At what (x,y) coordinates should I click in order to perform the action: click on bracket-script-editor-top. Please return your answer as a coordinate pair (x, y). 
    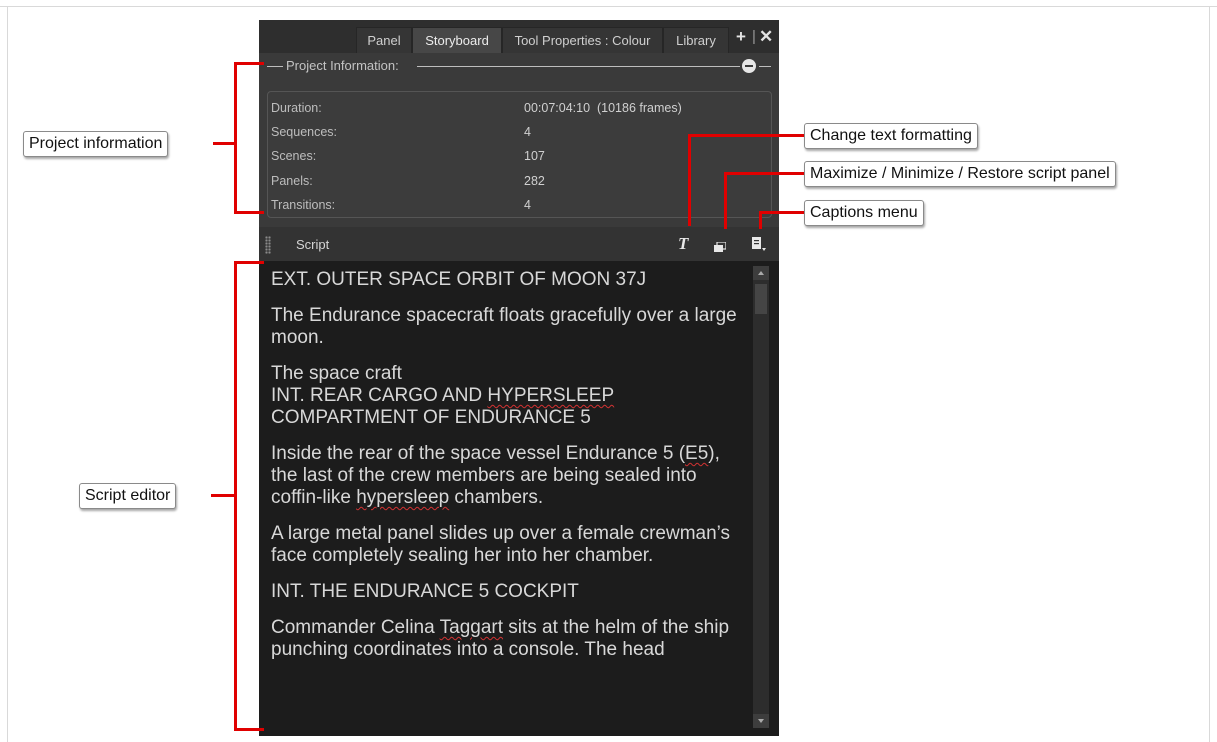
    Looking at the image, I should click on (249, 262).